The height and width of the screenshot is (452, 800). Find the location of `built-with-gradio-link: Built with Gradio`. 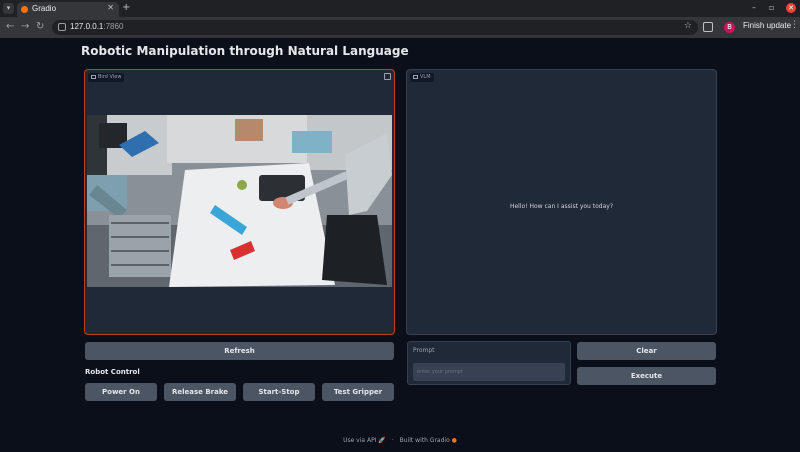

built-with-gradio-link: Built with Gradio is located at coordinates (425, 440).